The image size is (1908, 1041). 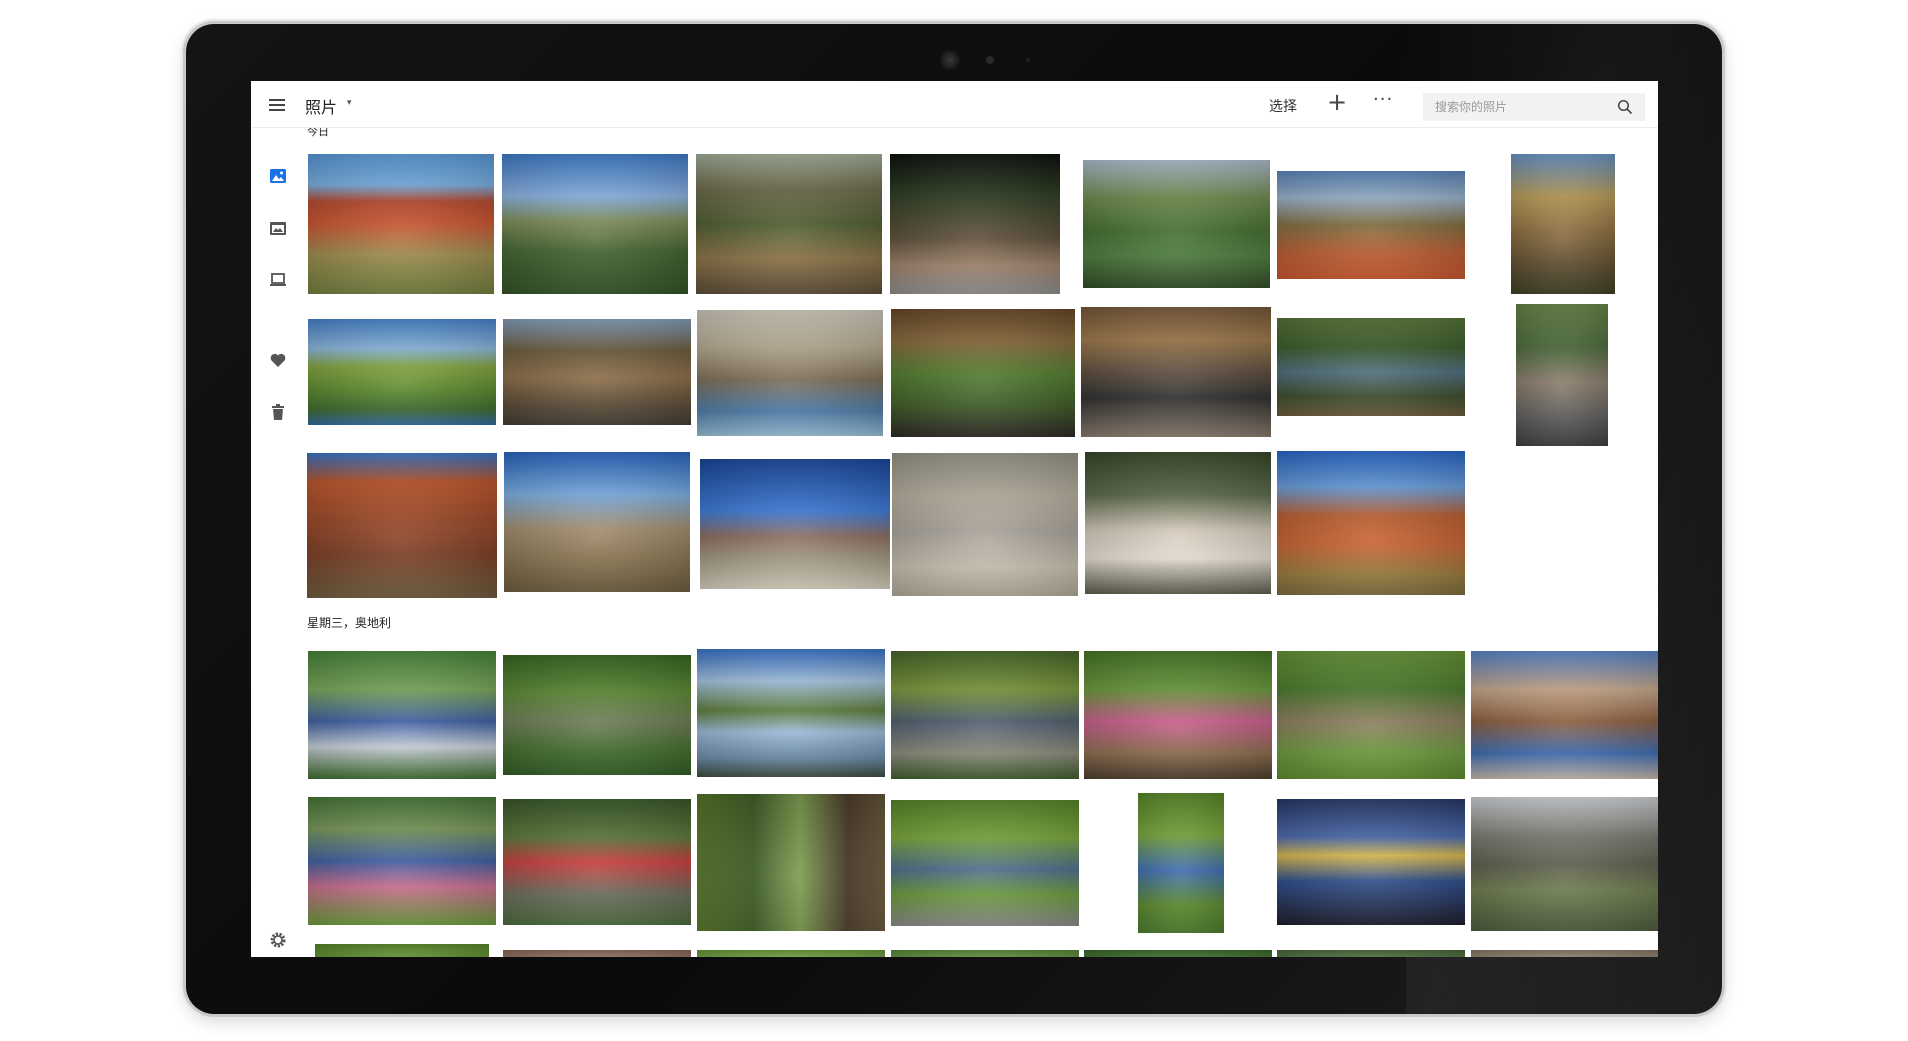 What do you see at coordinates (278, 360) in the screenshot?
I see `favorites-icon` at bounding box center [278, 360].